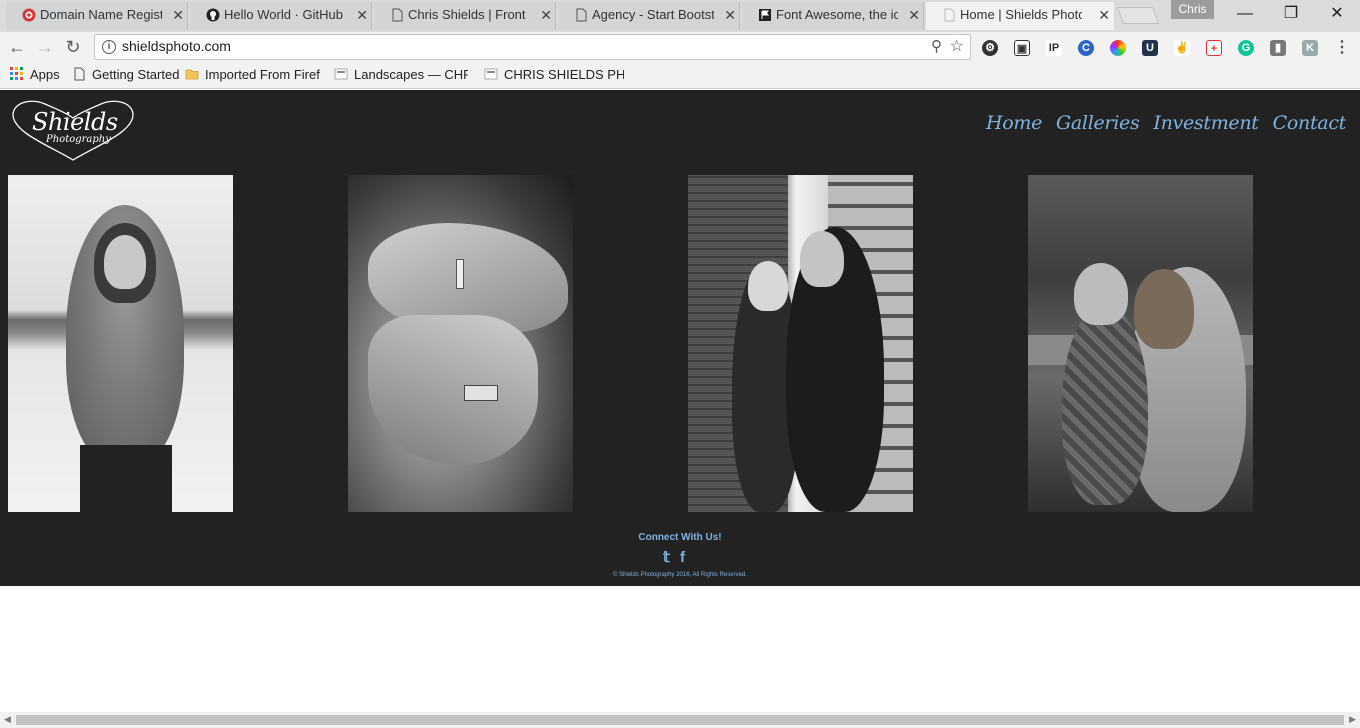 This screenshot has width=1360, height=728. Describe the element at coordinates (411, 74) in the screenshot. I see `bookmark-label: Landscapes — CHRIS` at that location.